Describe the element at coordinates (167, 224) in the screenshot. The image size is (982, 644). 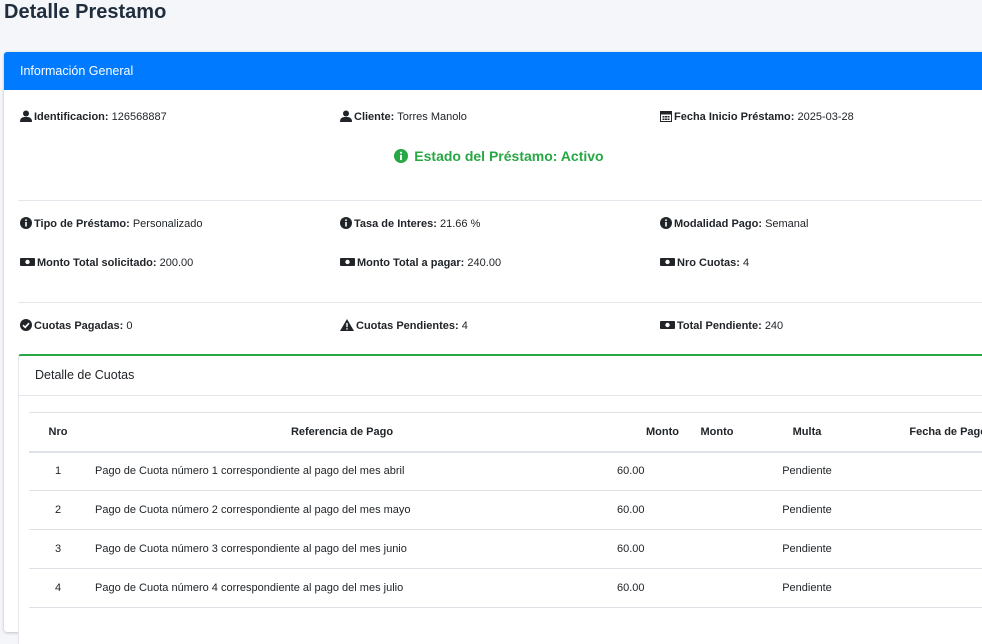
I see `tipo-value: Personalizado` at that location.